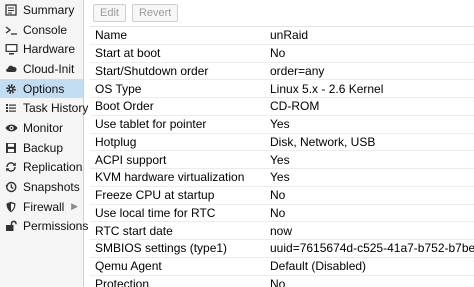 Image resolution: width=474 pixels, height=287 pixels. I want to click on revert-button: Revert, so click(155, 13).